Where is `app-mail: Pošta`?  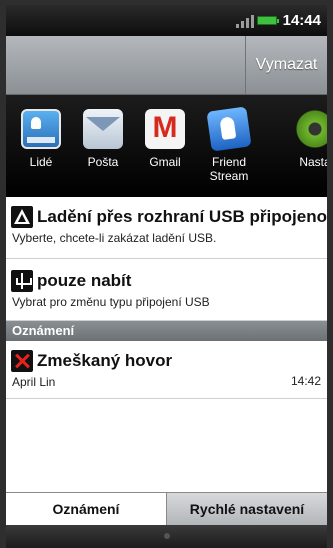
app-mail: Pošta is located at coordinates (103, 139).